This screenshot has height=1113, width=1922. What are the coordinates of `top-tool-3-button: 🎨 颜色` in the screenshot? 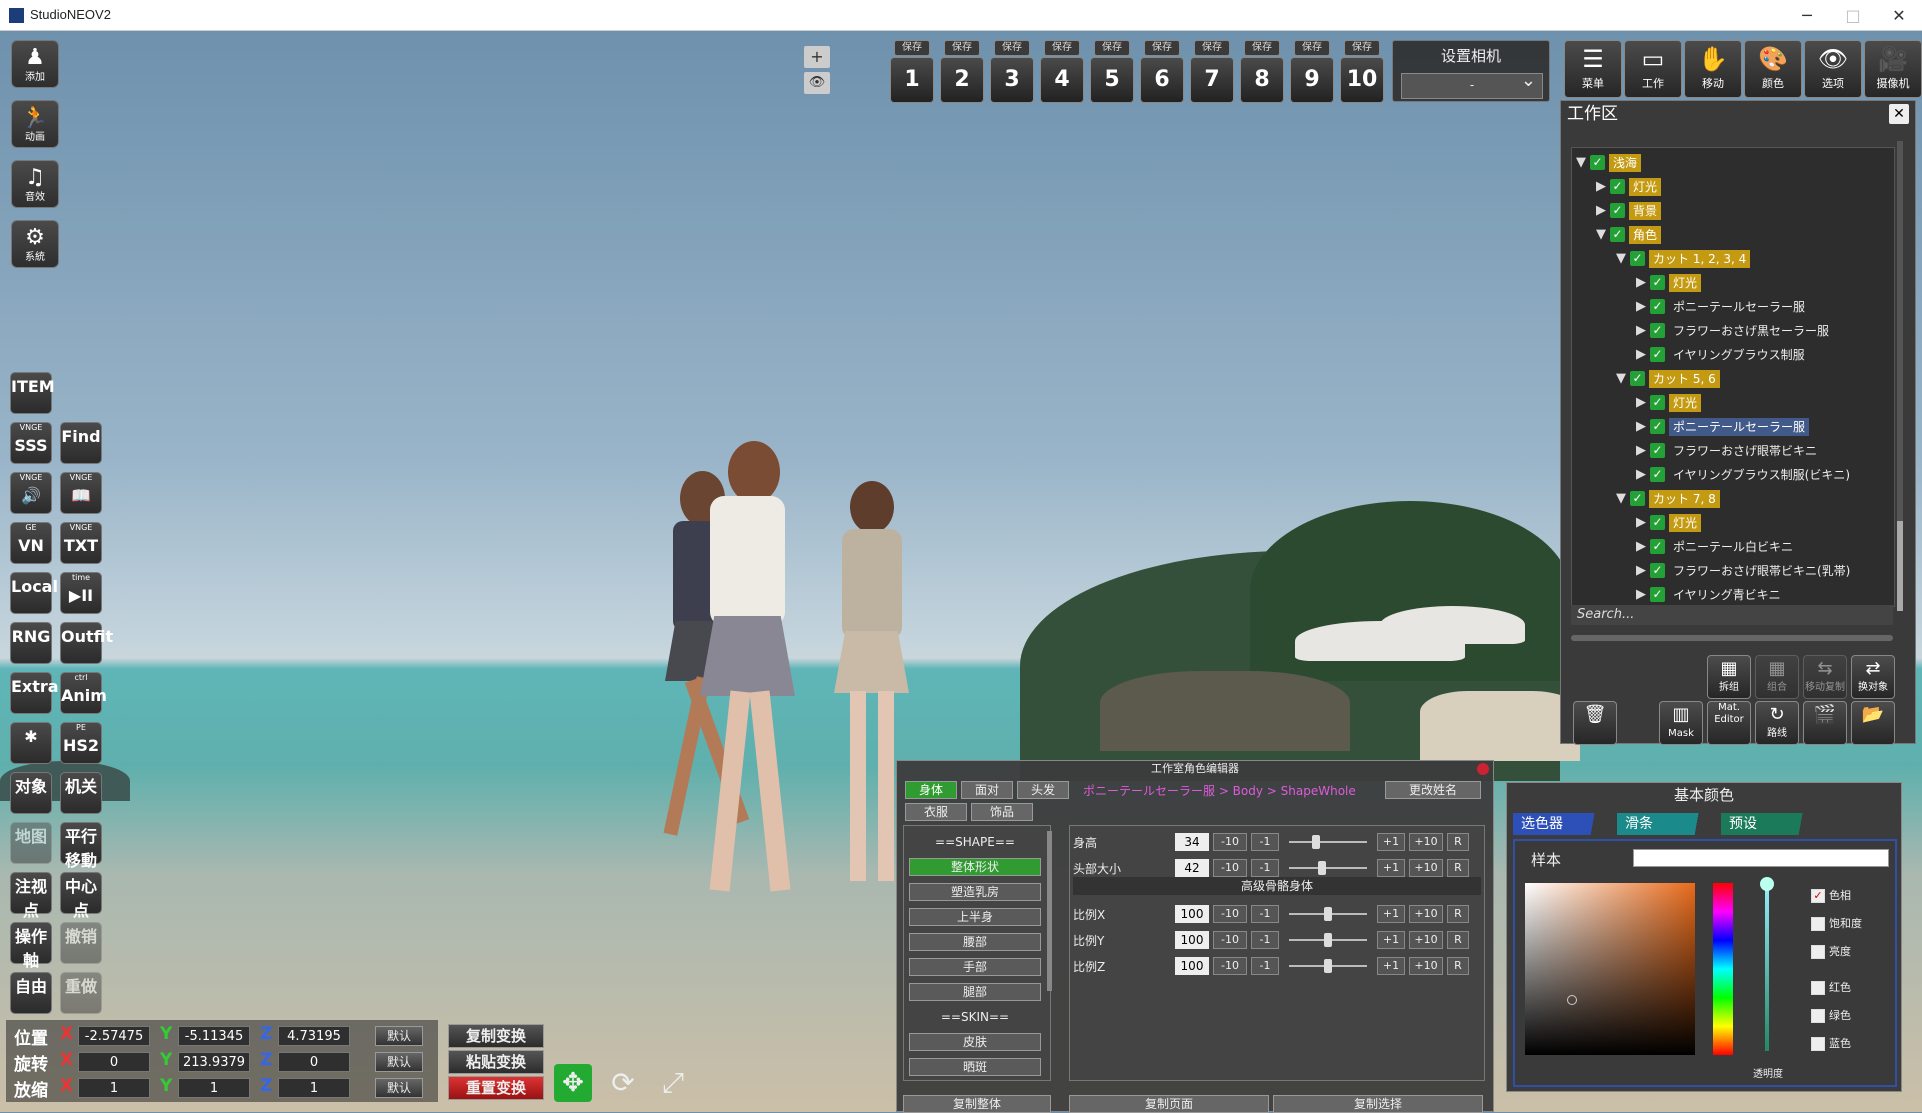 It's located at (1773, 69).